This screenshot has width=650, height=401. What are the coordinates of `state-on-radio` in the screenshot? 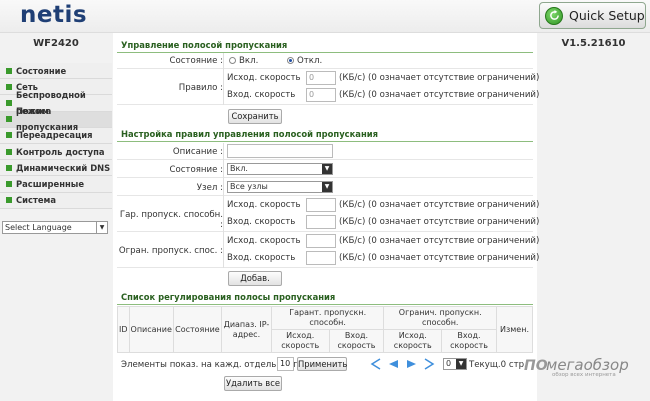 It's located at (232, 60).